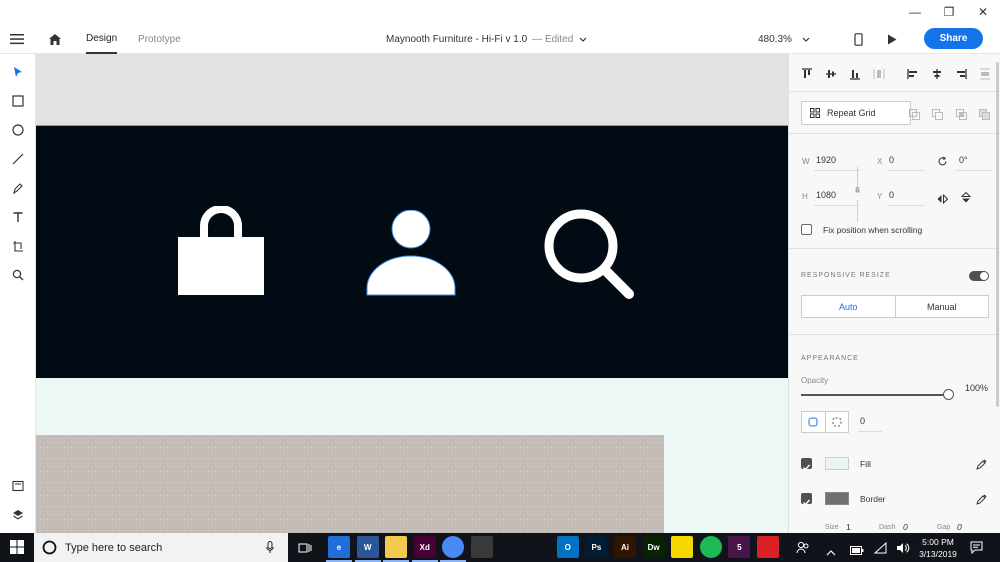 The image size is (1000, 562). What do you see at coordinates (826, 160) in the screenshot?
I see `width-field: 1920` at bounding box center [826, 160].